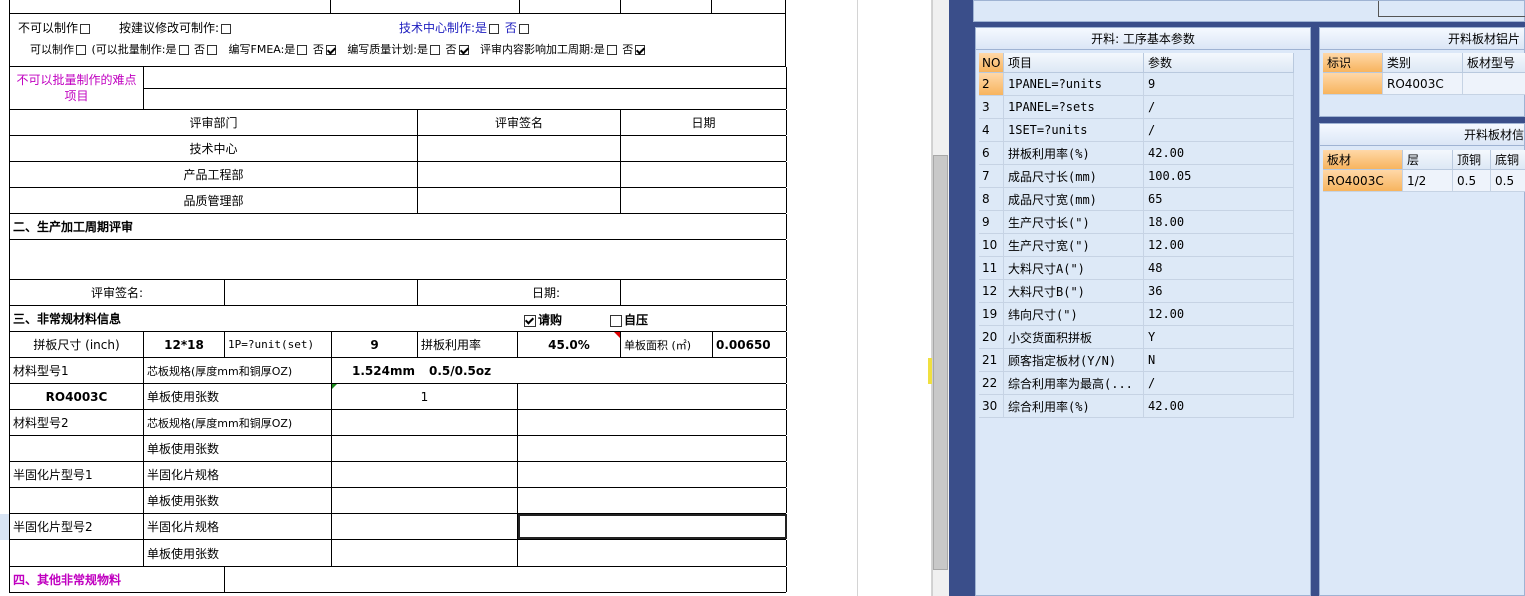 This screenshot has width=1525, height=596. I want to click on layer-cell: 1/2, so click(1428, 181).